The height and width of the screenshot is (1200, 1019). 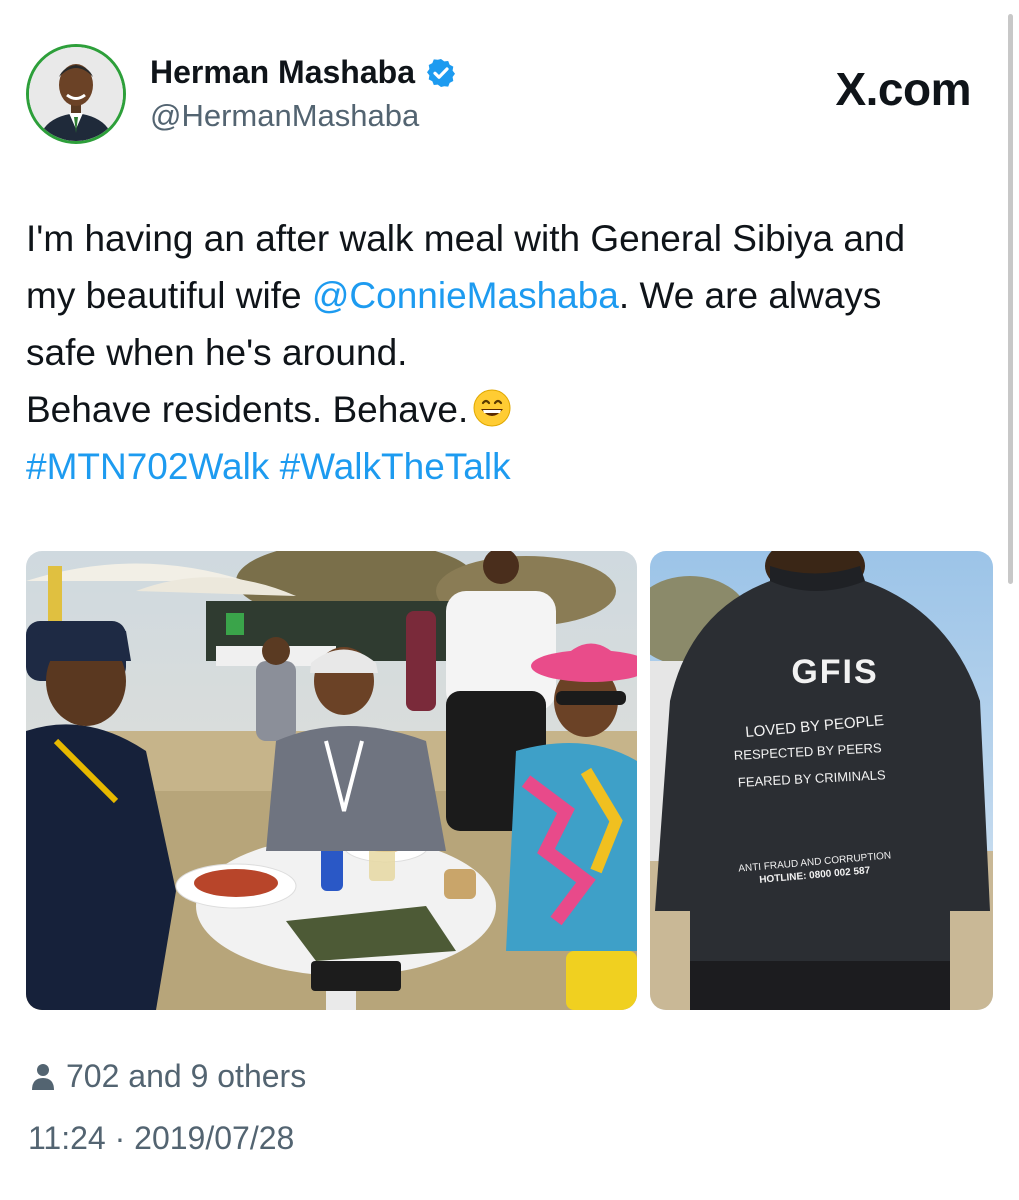 I want to click on hashtag-link: #WalkTheTalk, so click(x=395, y=466).